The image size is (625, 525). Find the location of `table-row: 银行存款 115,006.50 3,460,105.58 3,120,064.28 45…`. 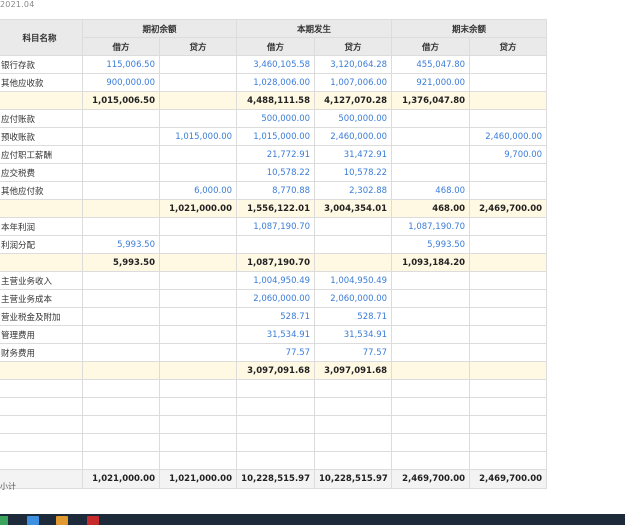

table-row: 银行存款 115,006.50 3,460,105.58 3,120,064.28 45… is located at coordinates (274, 64).